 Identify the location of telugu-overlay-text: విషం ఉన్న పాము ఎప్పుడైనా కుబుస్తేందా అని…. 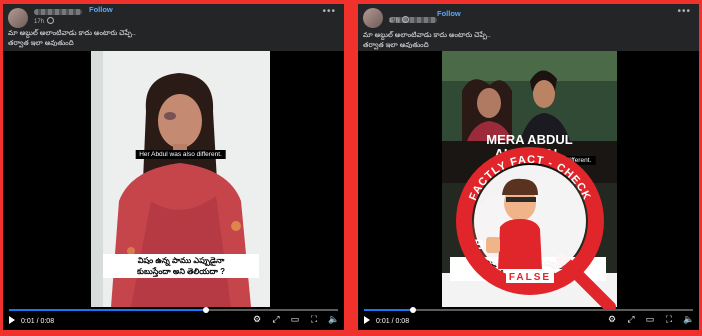
(181, 266).